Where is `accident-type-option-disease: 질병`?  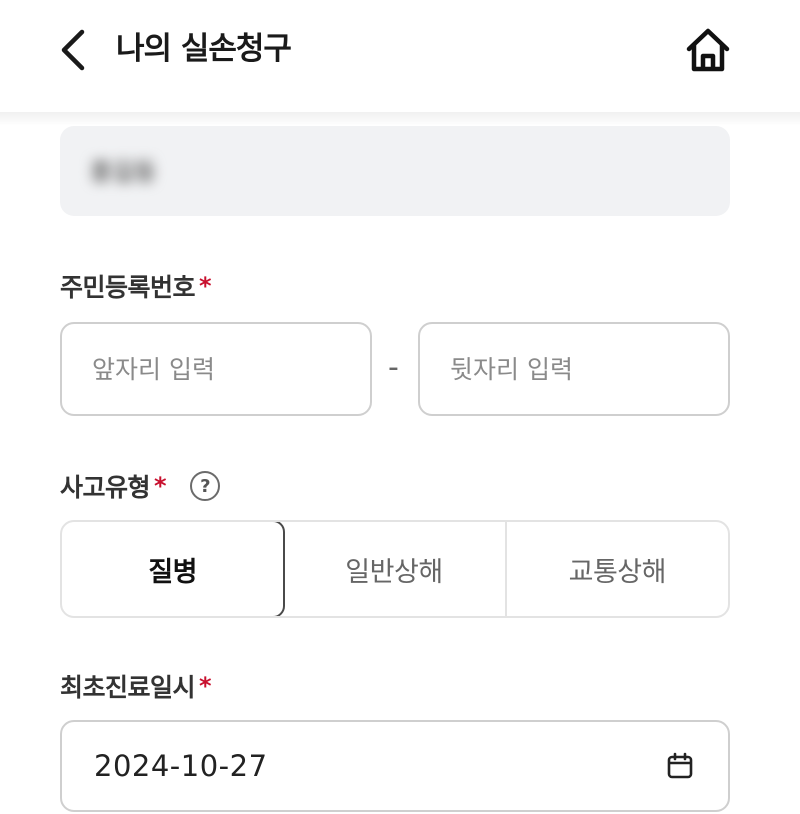
accident-type-option-disease: 질병 is located at coordinates (174, 569).